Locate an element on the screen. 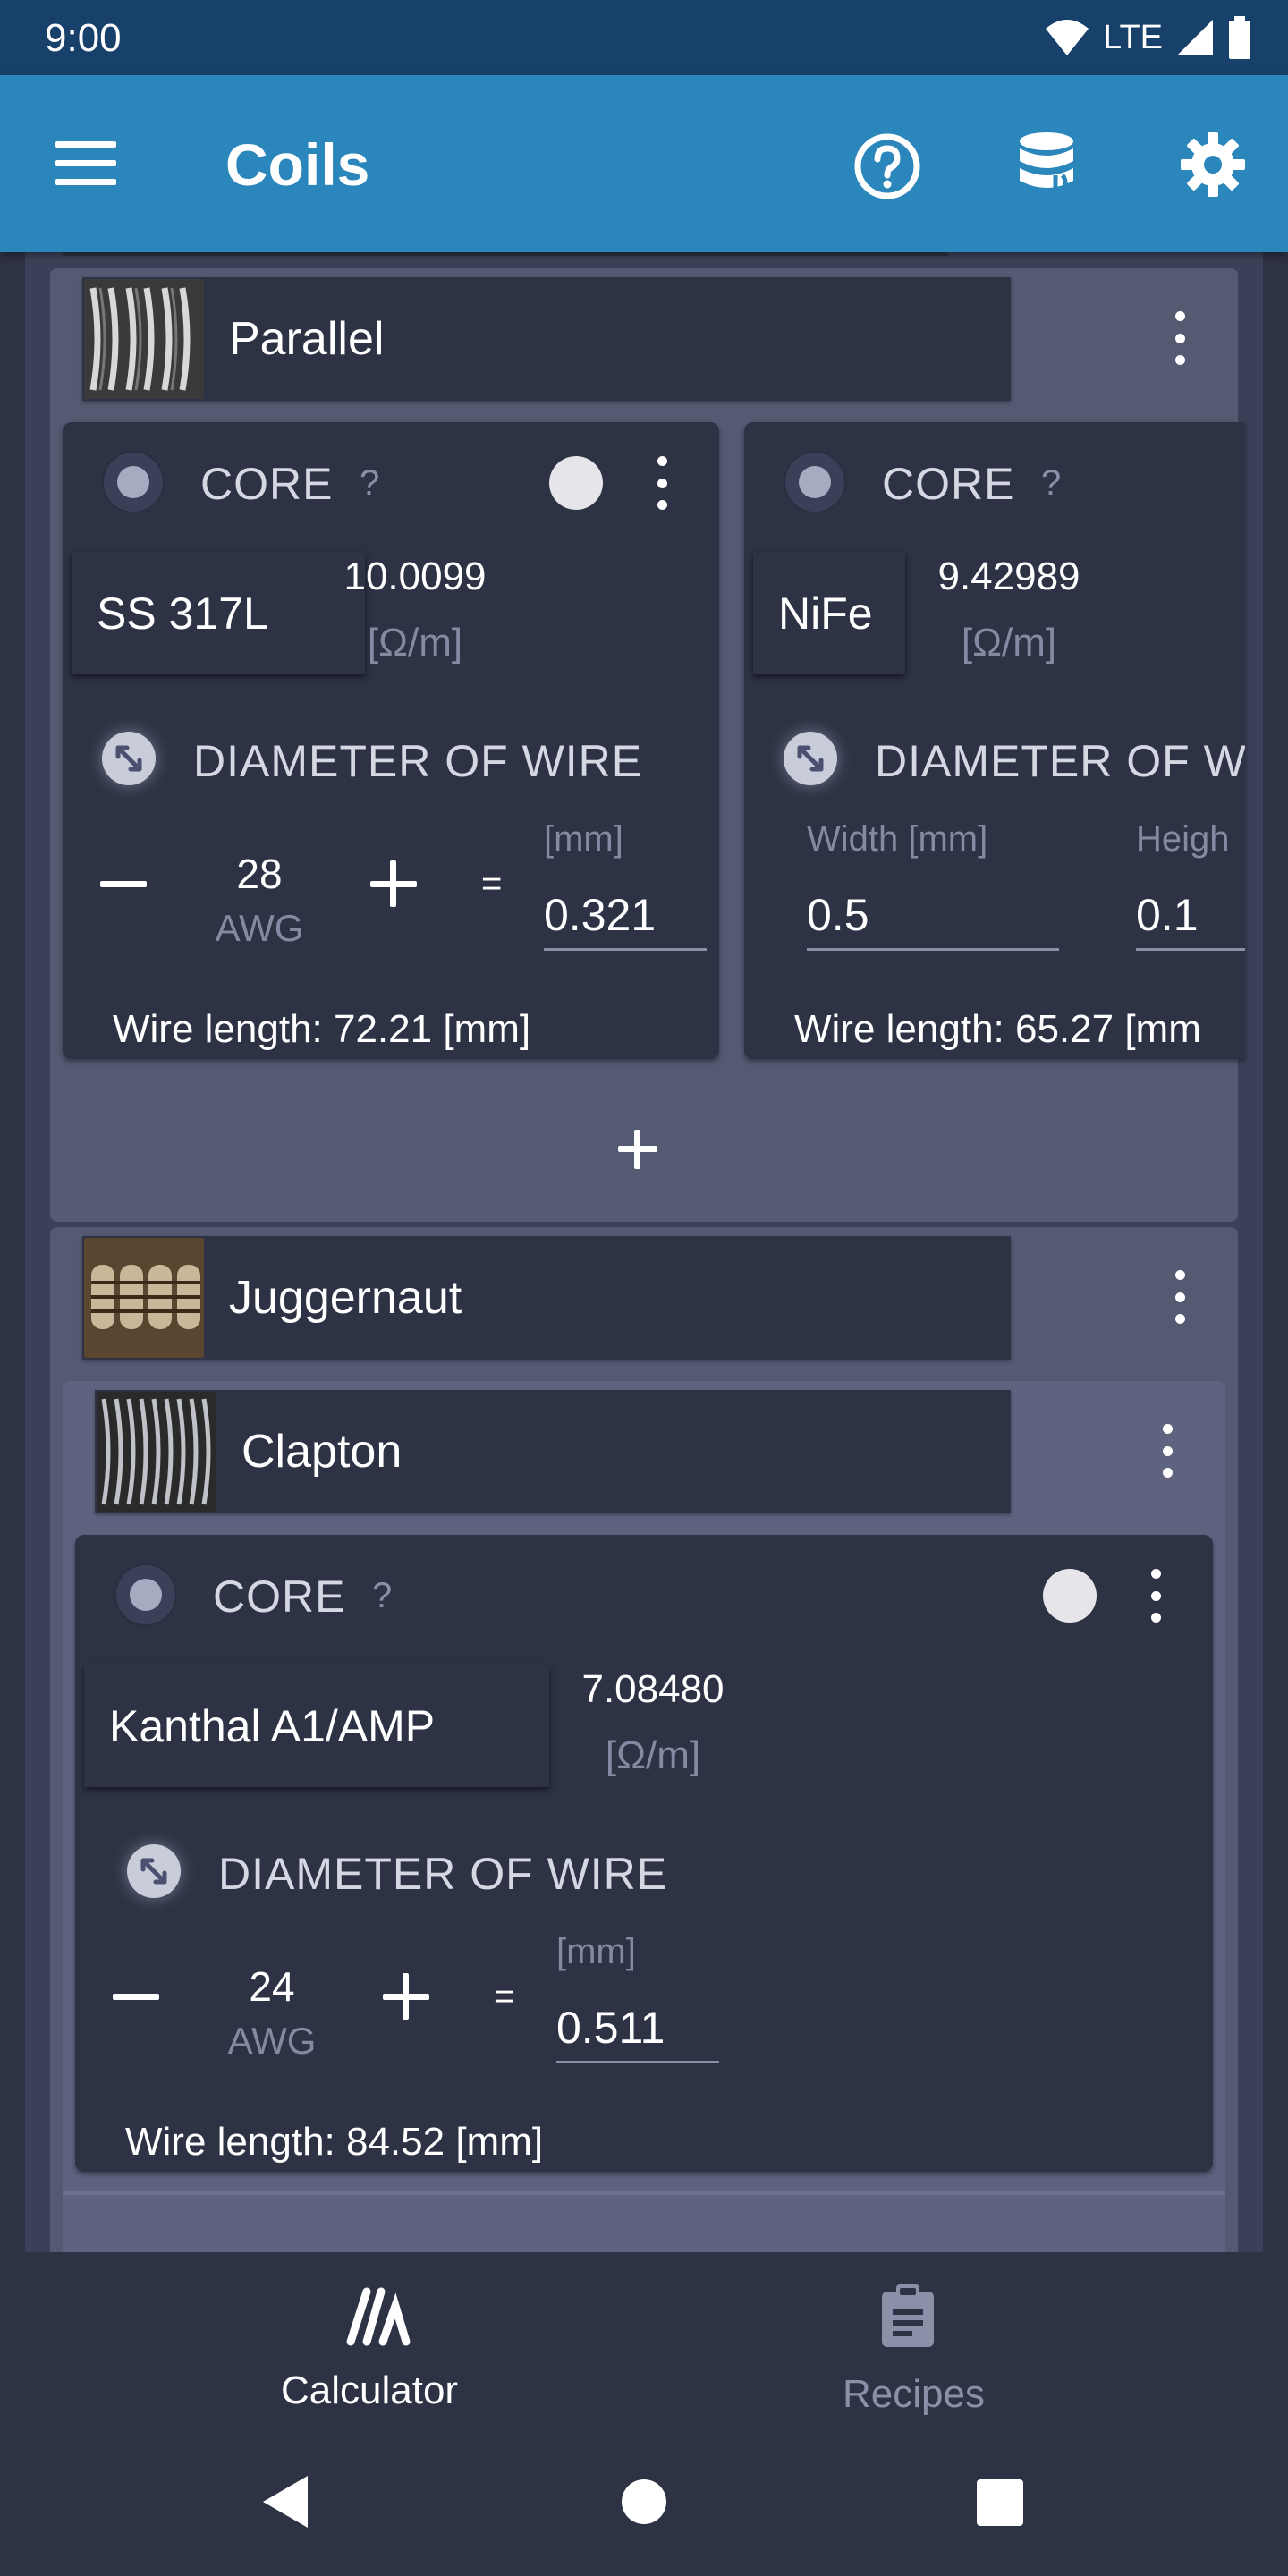 The width and height of the screenshot is (1288, 2576). coil-name: Clapton is located at coordinates (322, 1452).